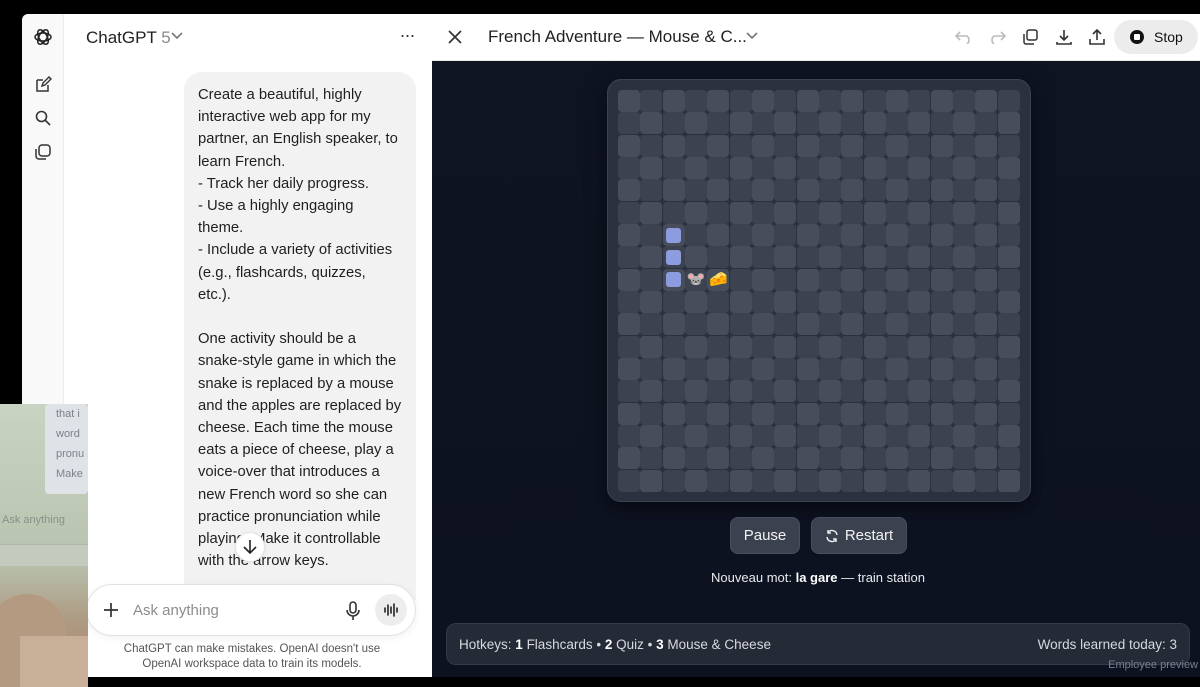  Describe the element at coordinates (765, 535) in the screenshot. I see `pause-button: Pause` at that location.